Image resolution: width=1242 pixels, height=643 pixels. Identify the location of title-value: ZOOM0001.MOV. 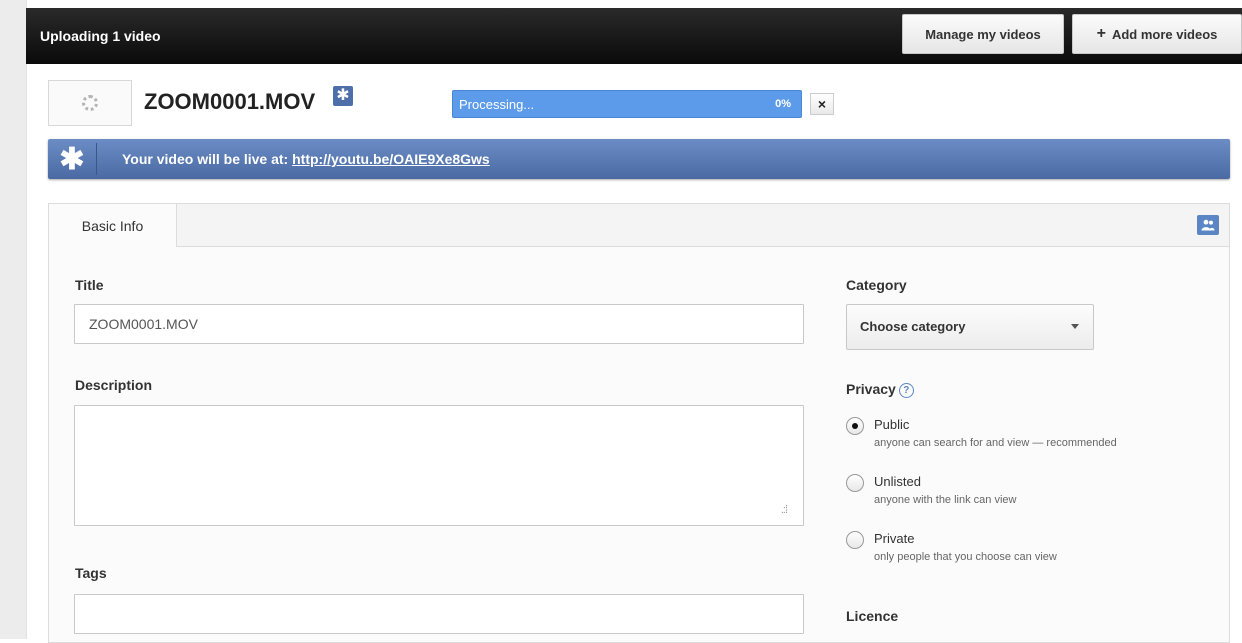
(143, 324).